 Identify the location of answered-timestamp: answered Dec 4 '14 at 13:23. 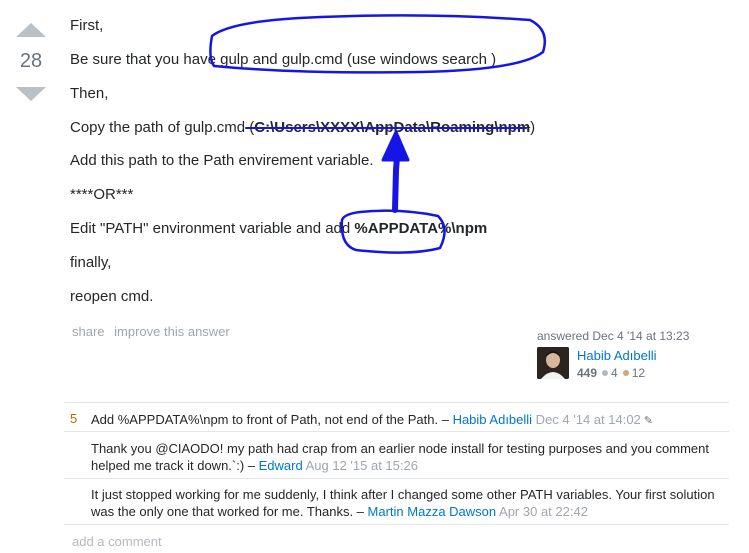
(613, 336).